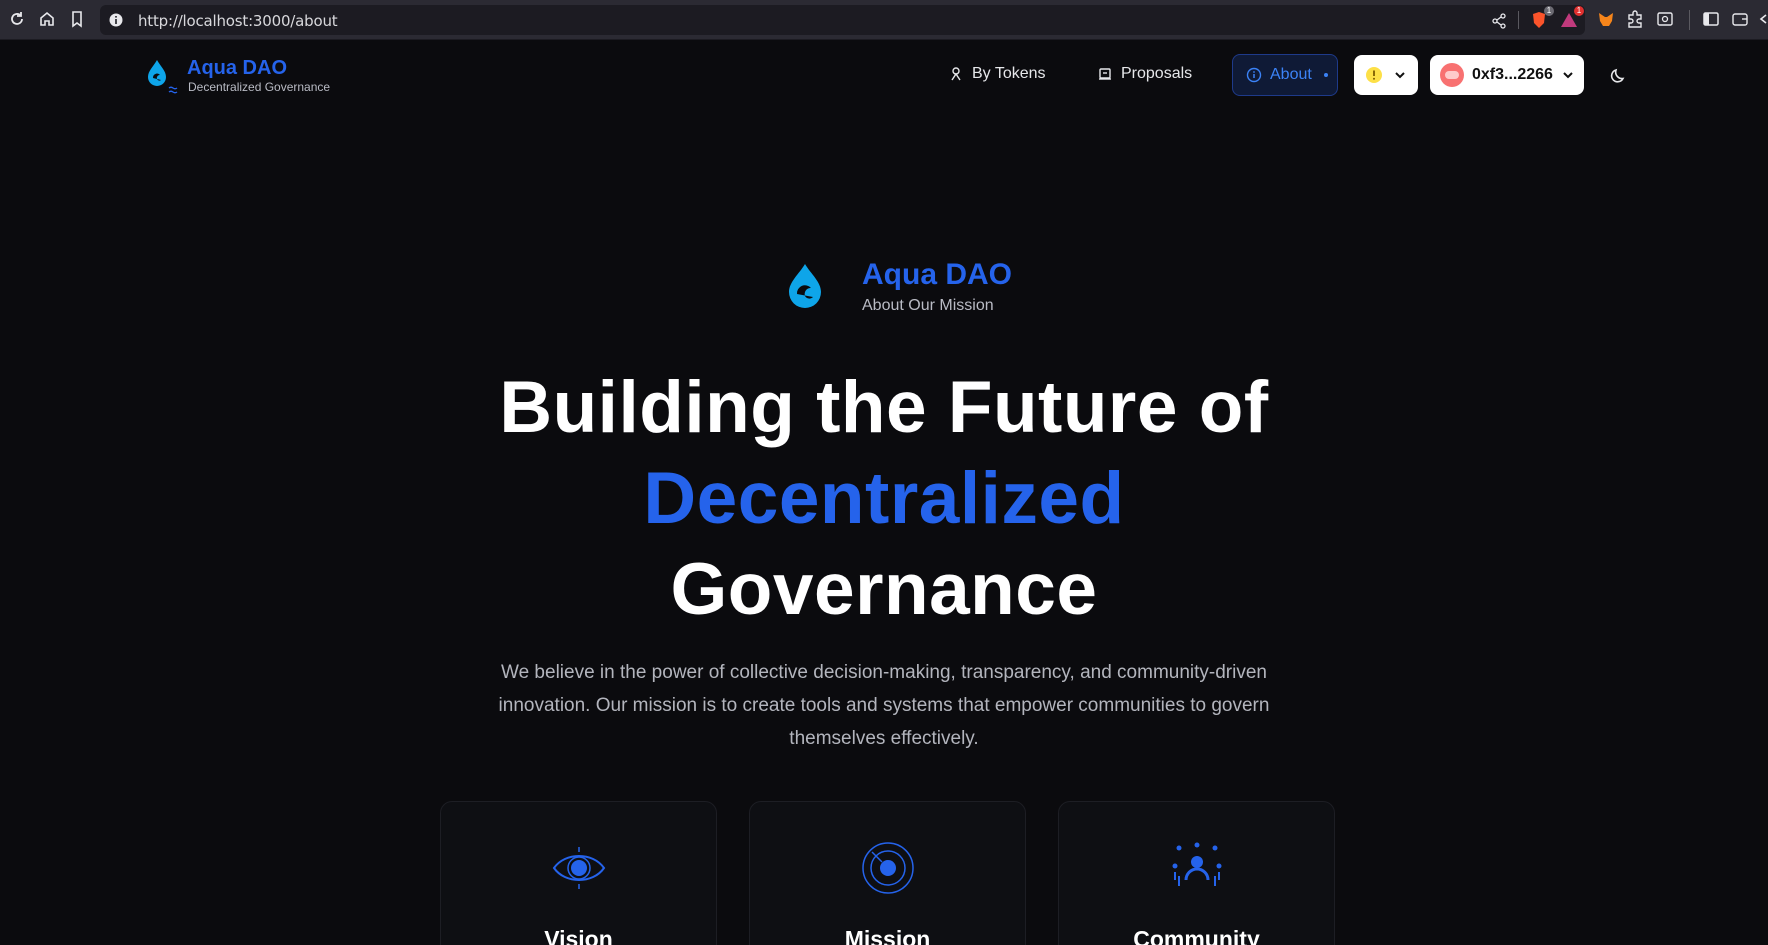 Image resolution: width=1768 pixels, height=945 pixels. Describe the element at coordinates (1606, 19) in the screenshot. I see `metamask-icon` at that location.